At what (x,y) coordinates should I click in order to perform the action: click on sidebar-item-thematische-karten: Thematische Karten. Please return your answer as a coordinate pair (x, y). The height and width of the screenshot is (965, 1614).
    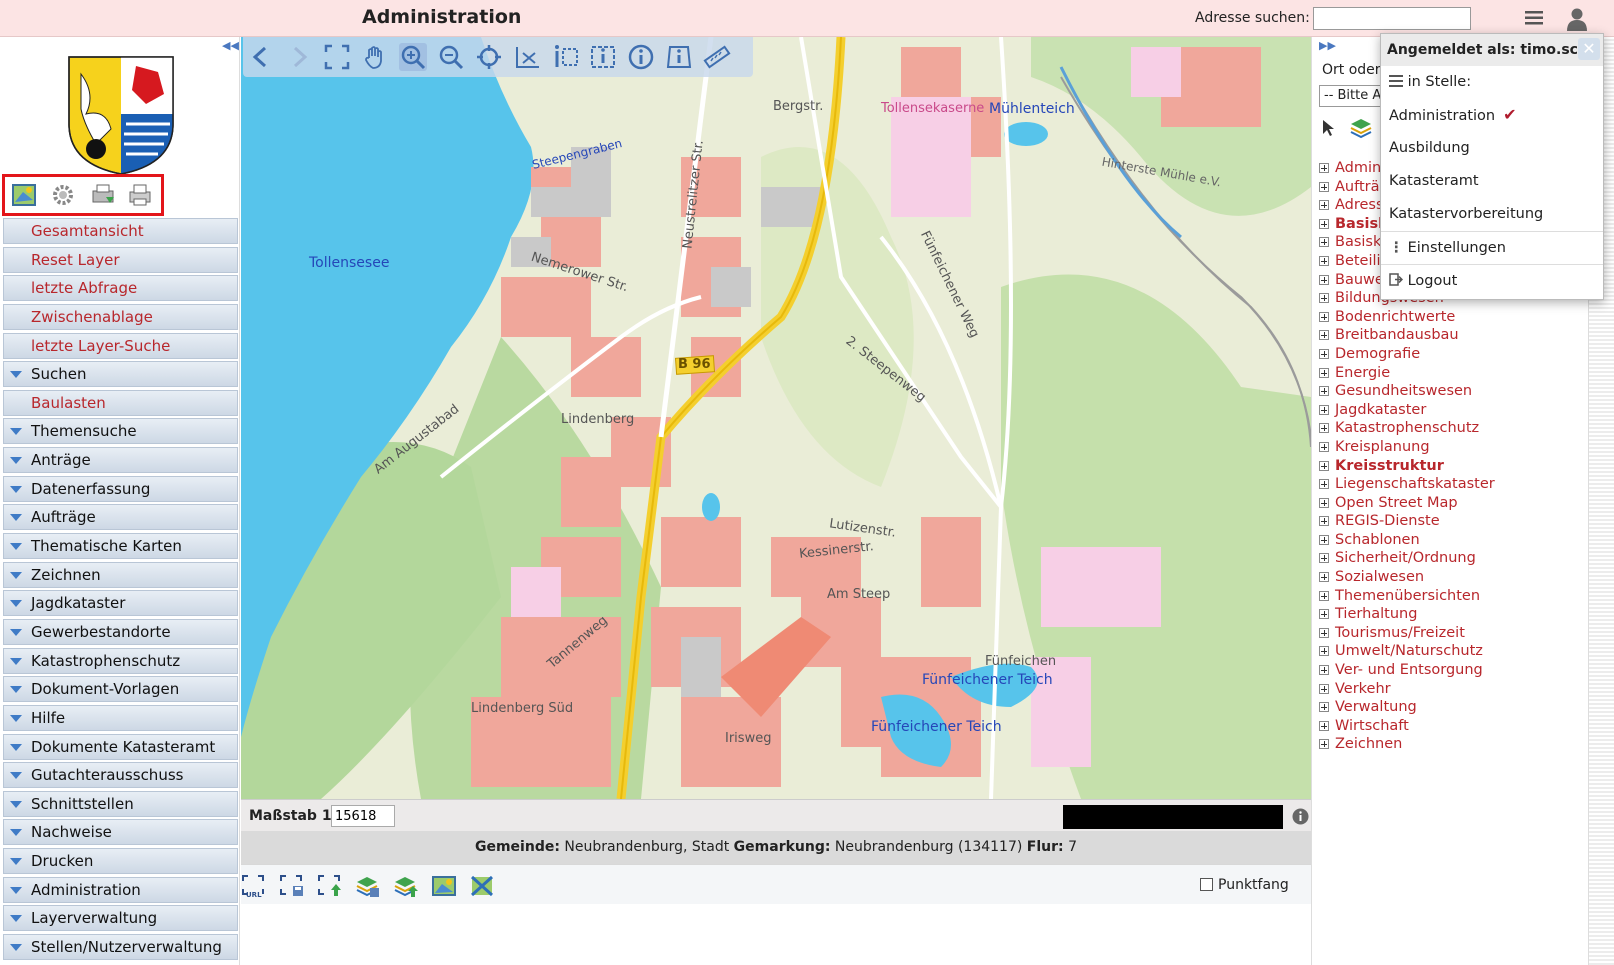
    Looking at the image, I should click on (120, 546).